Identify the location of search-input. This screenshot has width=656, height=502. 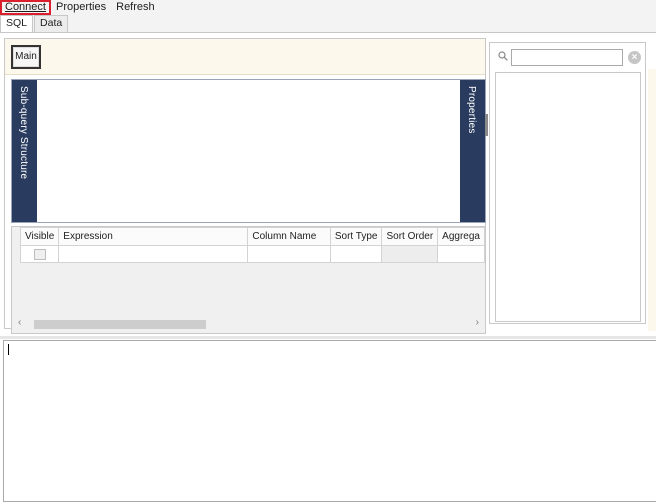
(567, 57).